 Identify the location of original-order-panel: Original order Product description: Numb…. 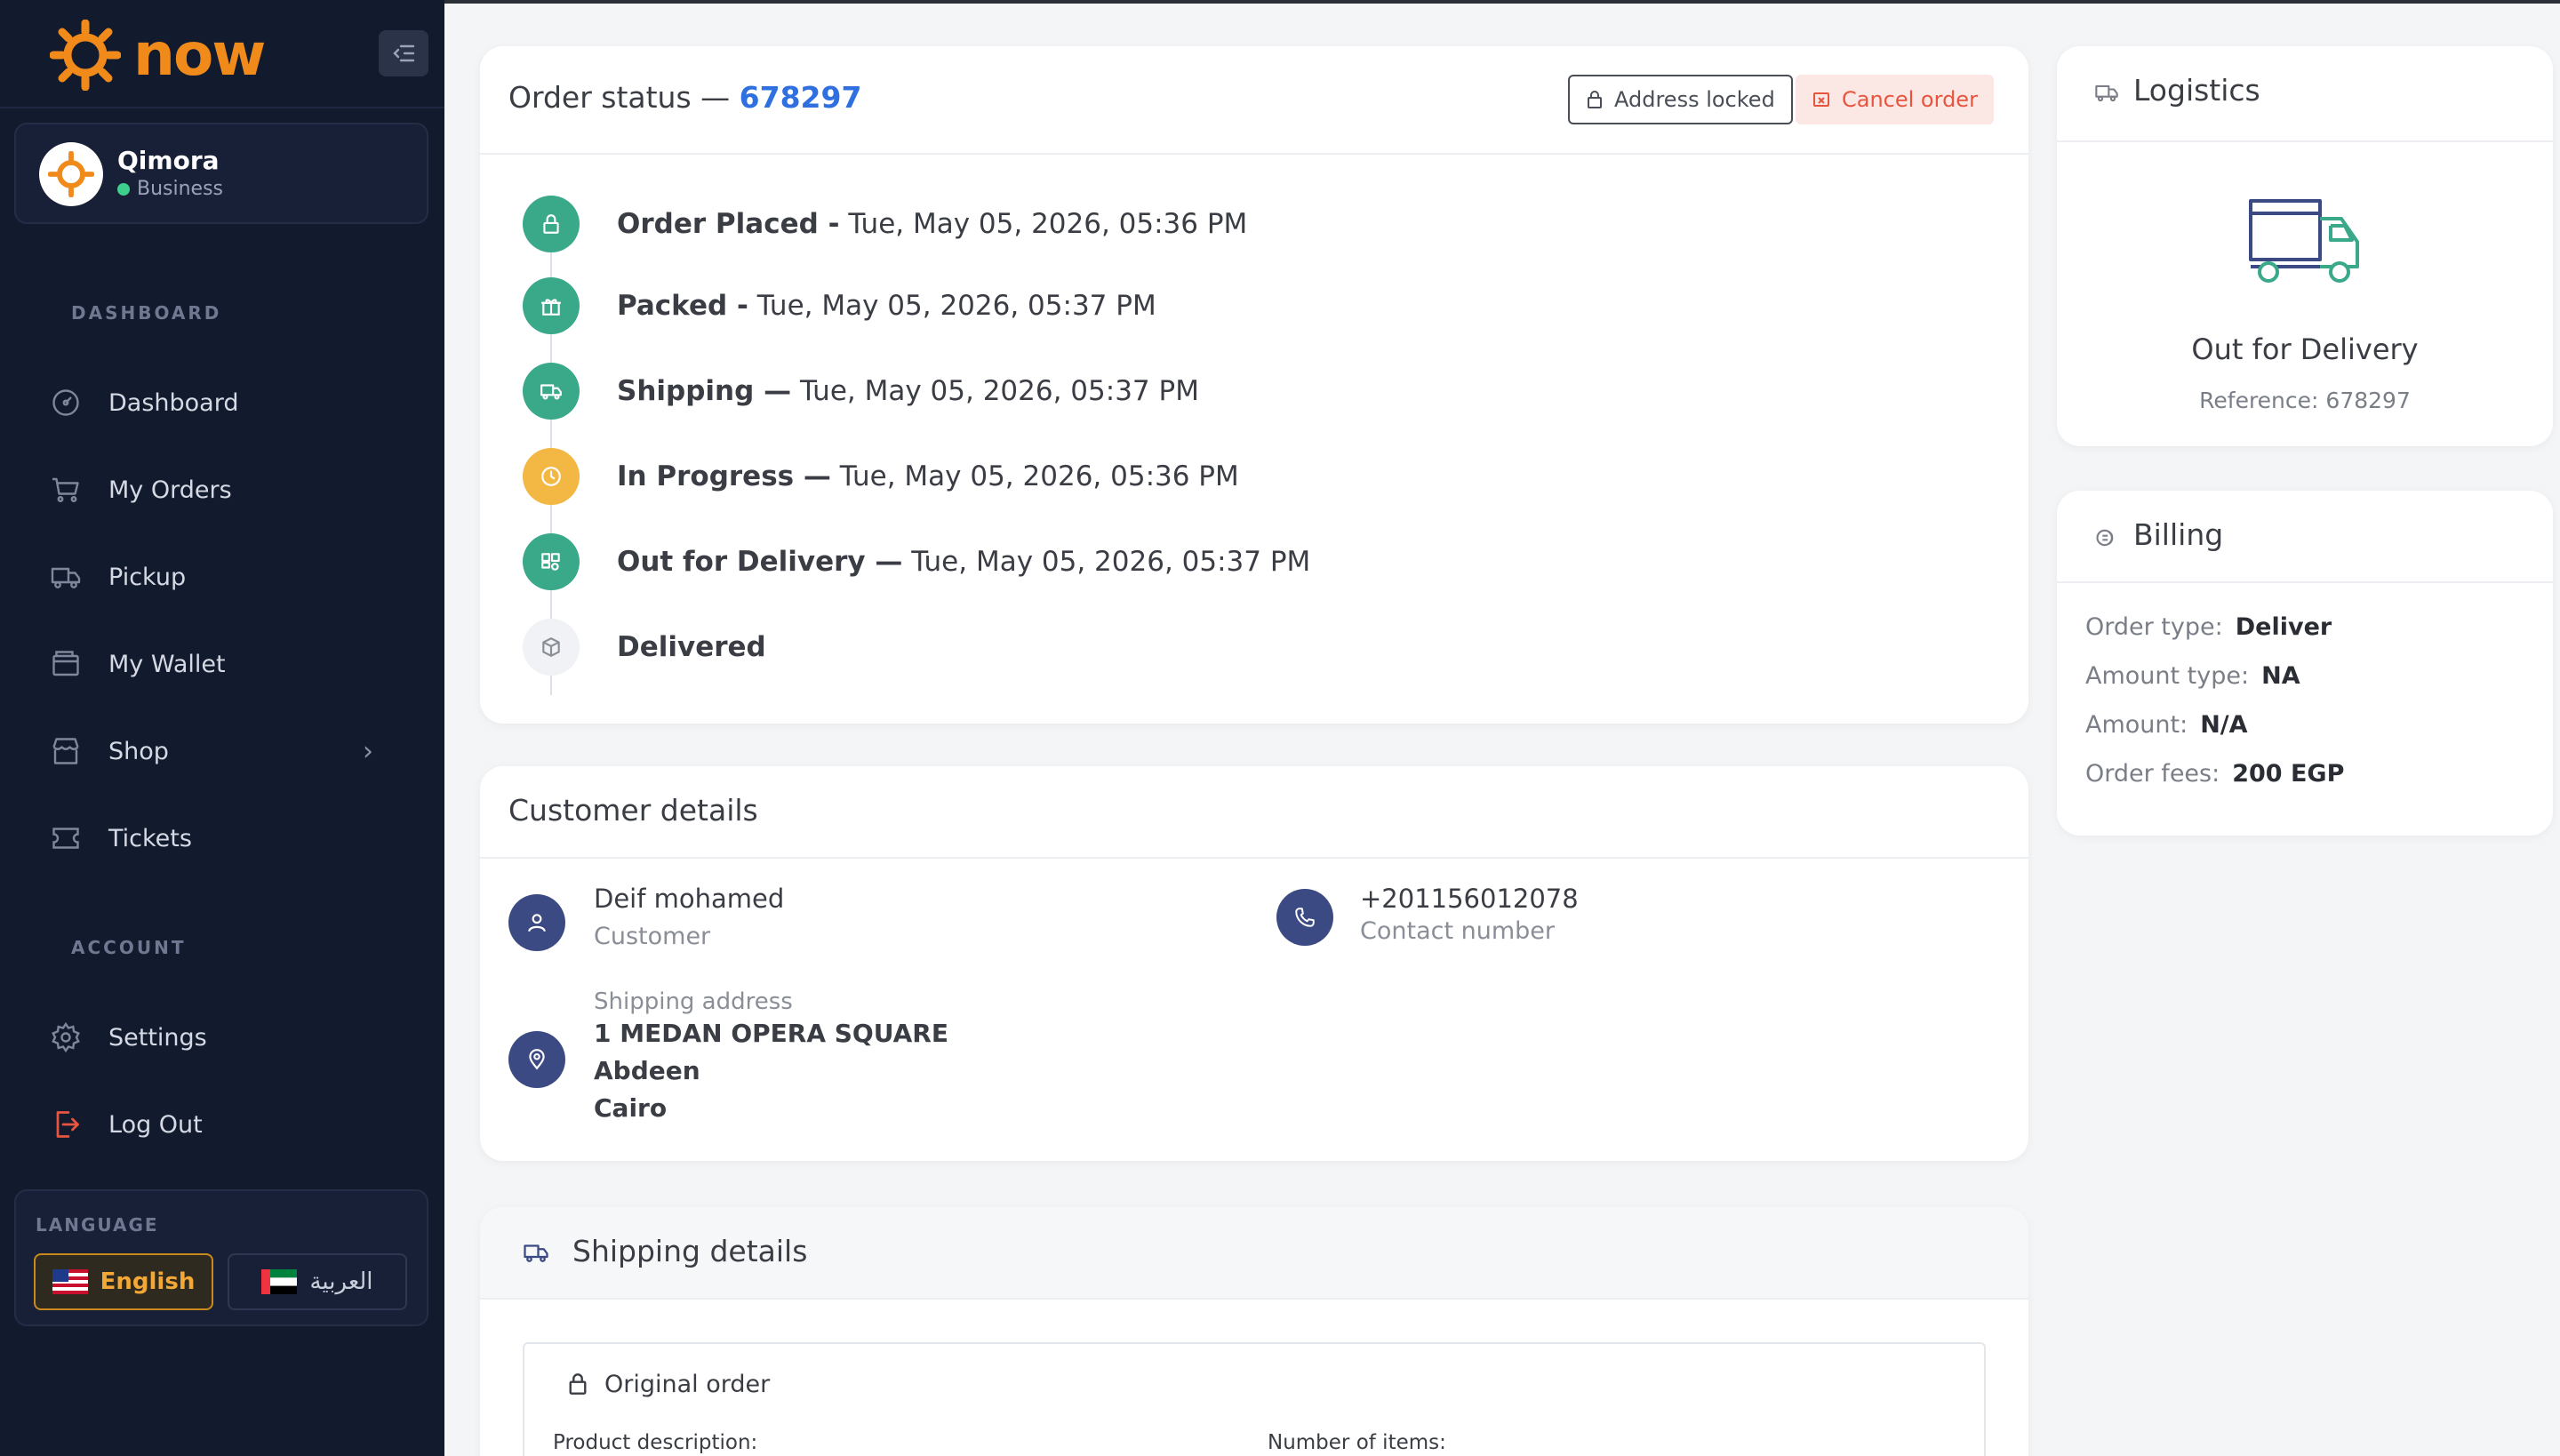
(1254, 1399).